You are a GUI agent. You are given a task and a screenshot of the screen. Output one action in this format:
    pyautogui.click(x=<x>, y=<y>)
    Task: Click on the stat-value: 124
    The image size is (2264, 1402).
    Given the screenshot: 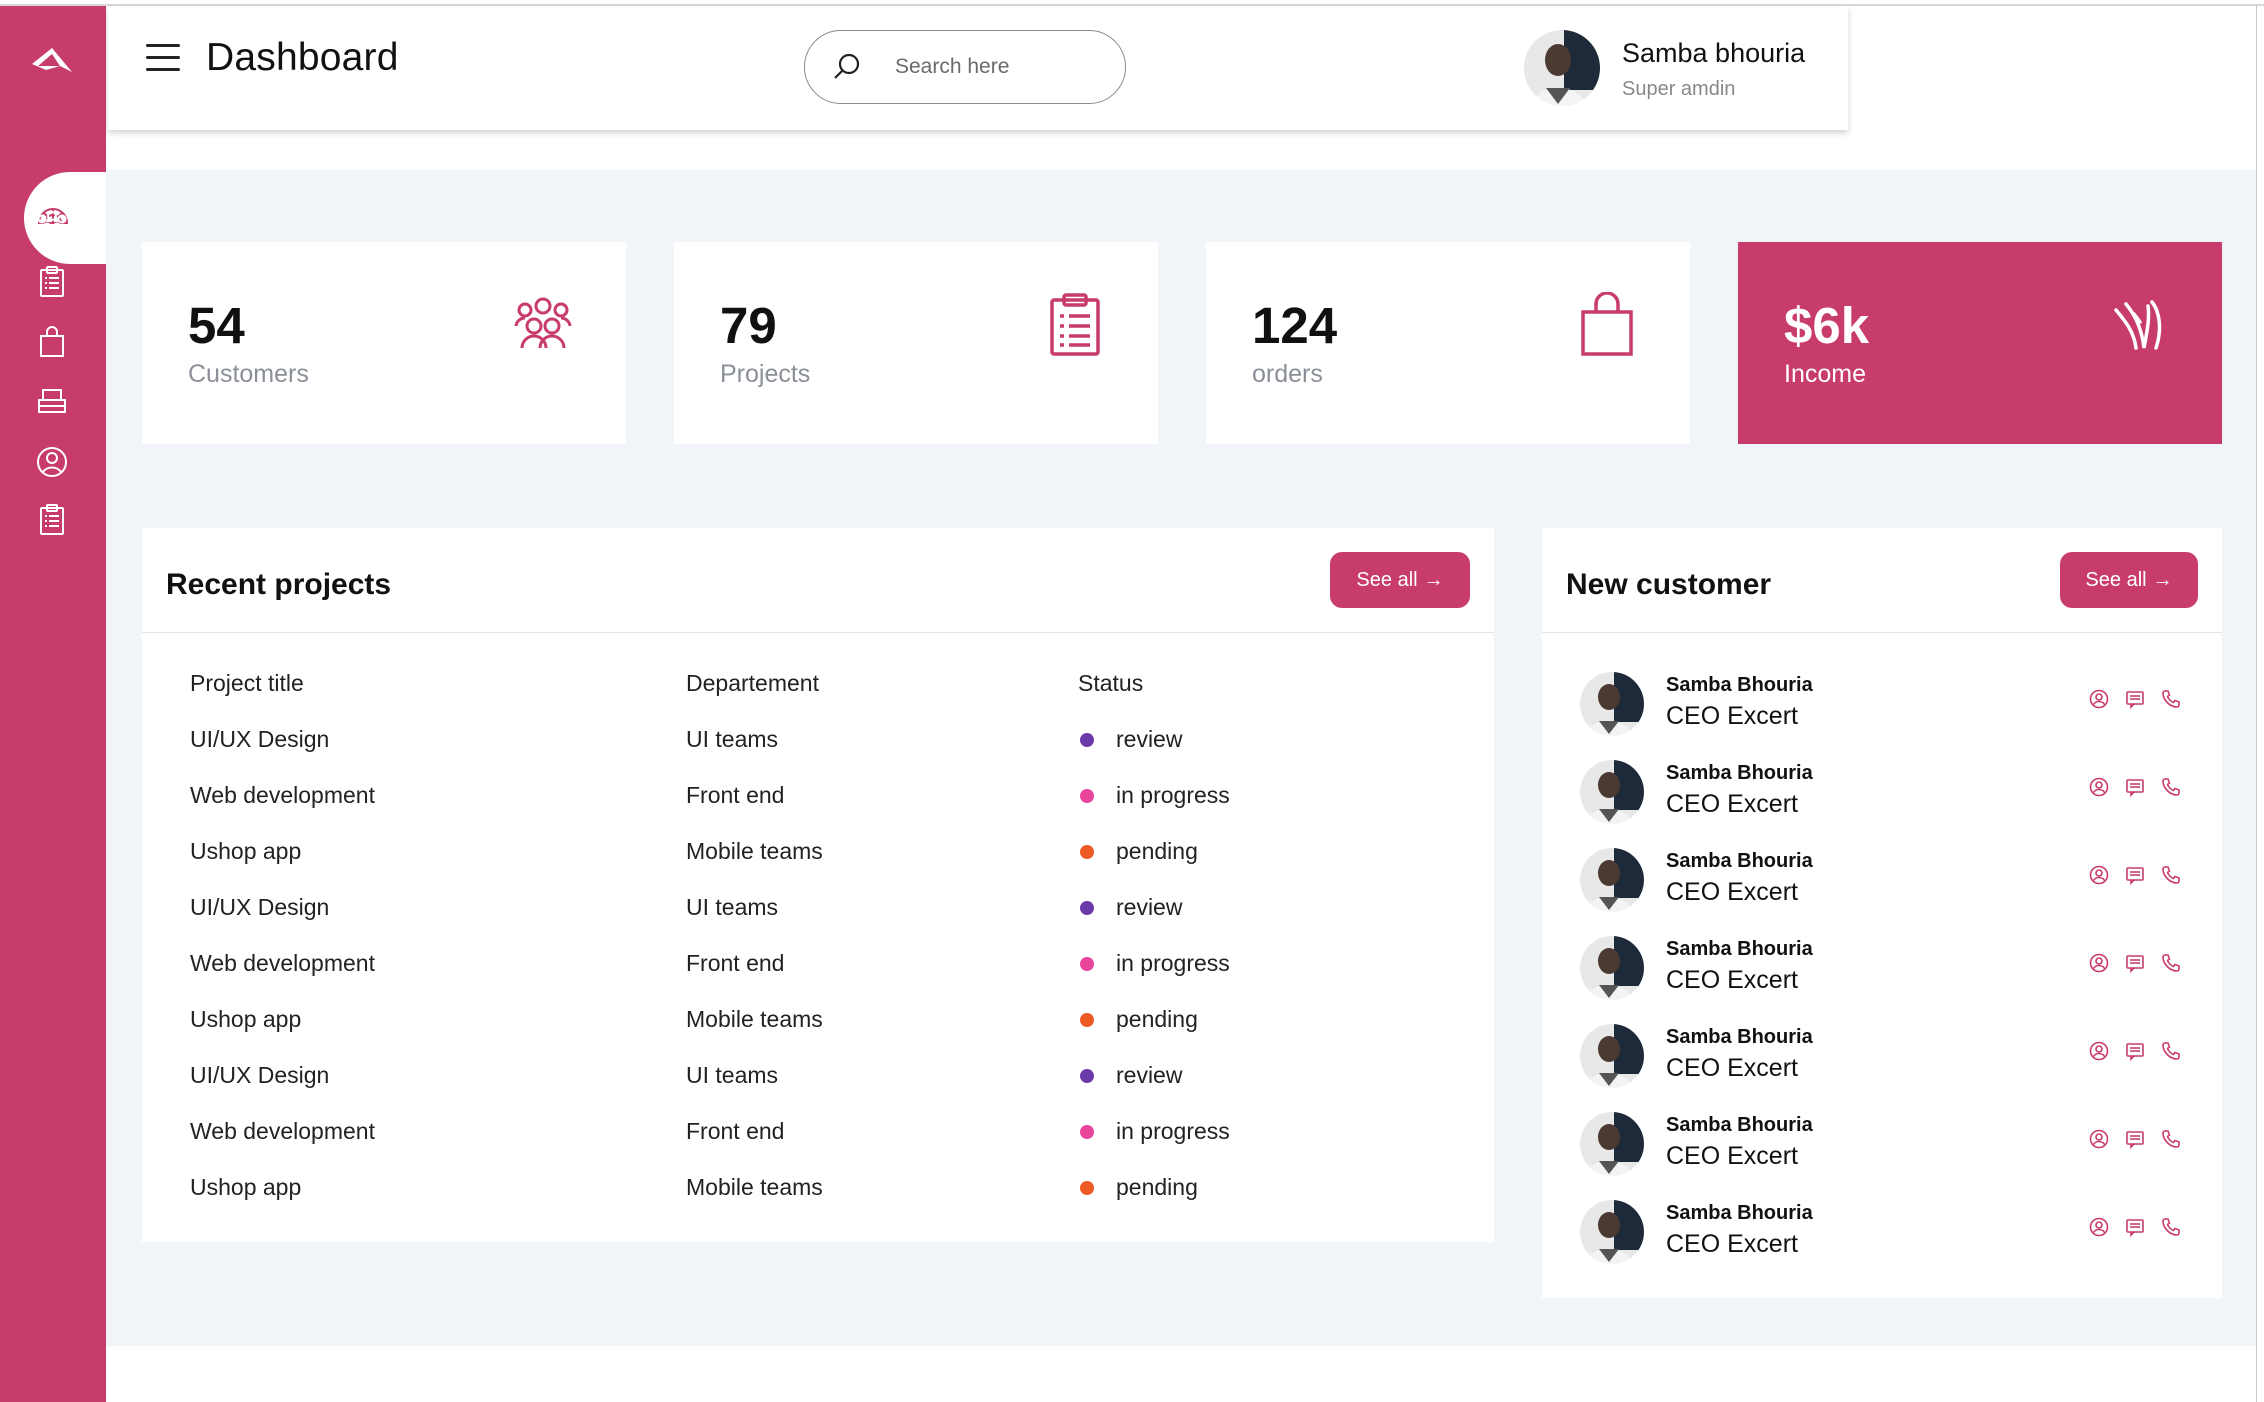 What is the action you would take?
    pyautogui.click(x=1295, y=325)
    